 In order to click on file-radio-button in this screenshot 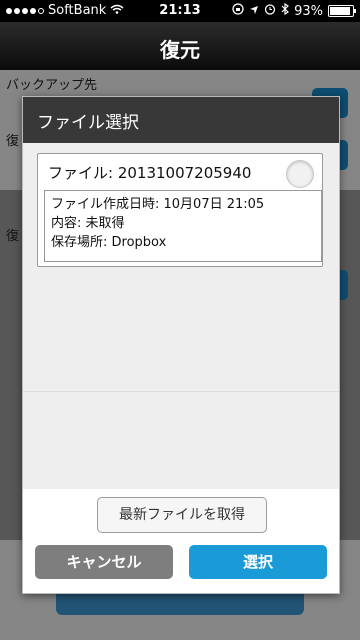, I will do `click(300, 174)`.